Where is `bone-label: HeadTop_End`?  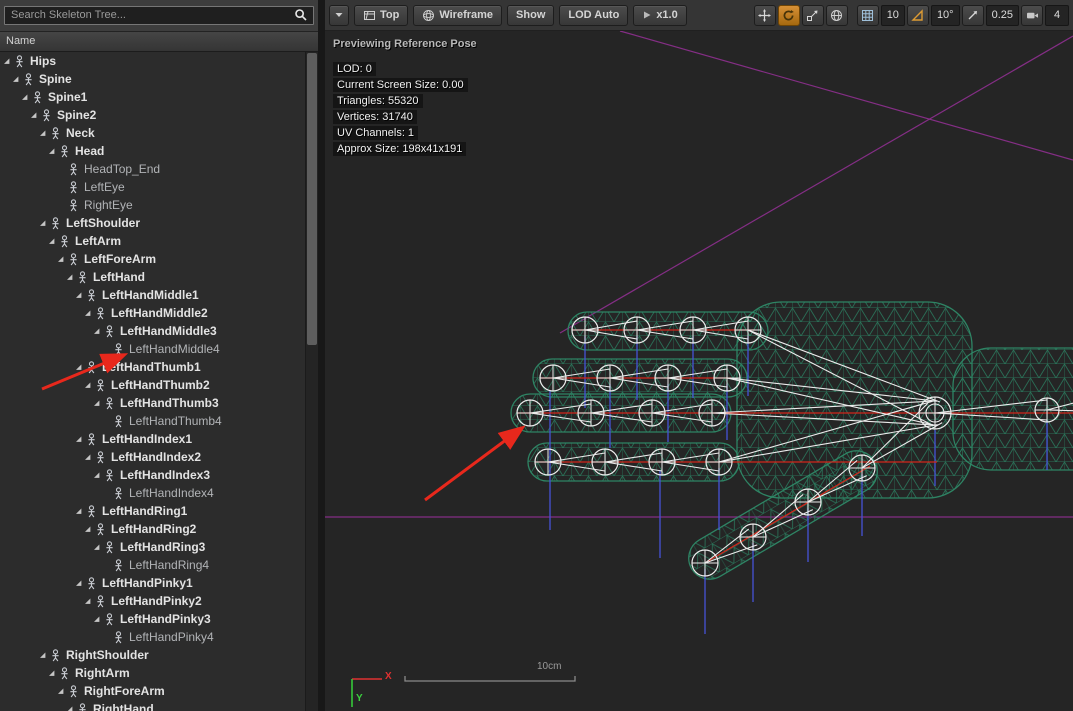
bone-label: HeadTop_End is located at coordinates (122, 169).